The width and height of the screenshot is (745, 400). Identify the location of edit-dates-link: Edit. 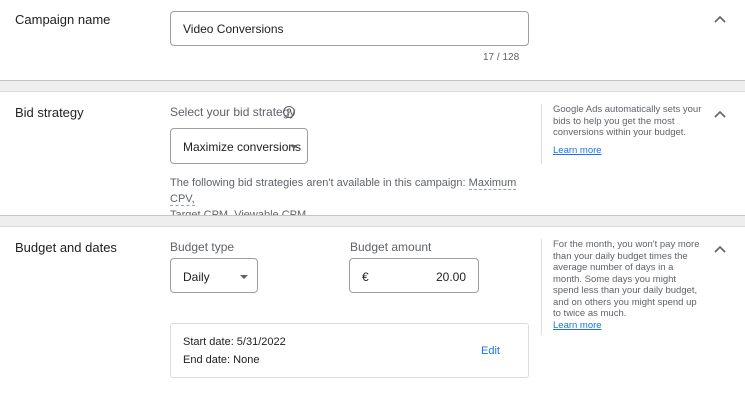
(490, 351).